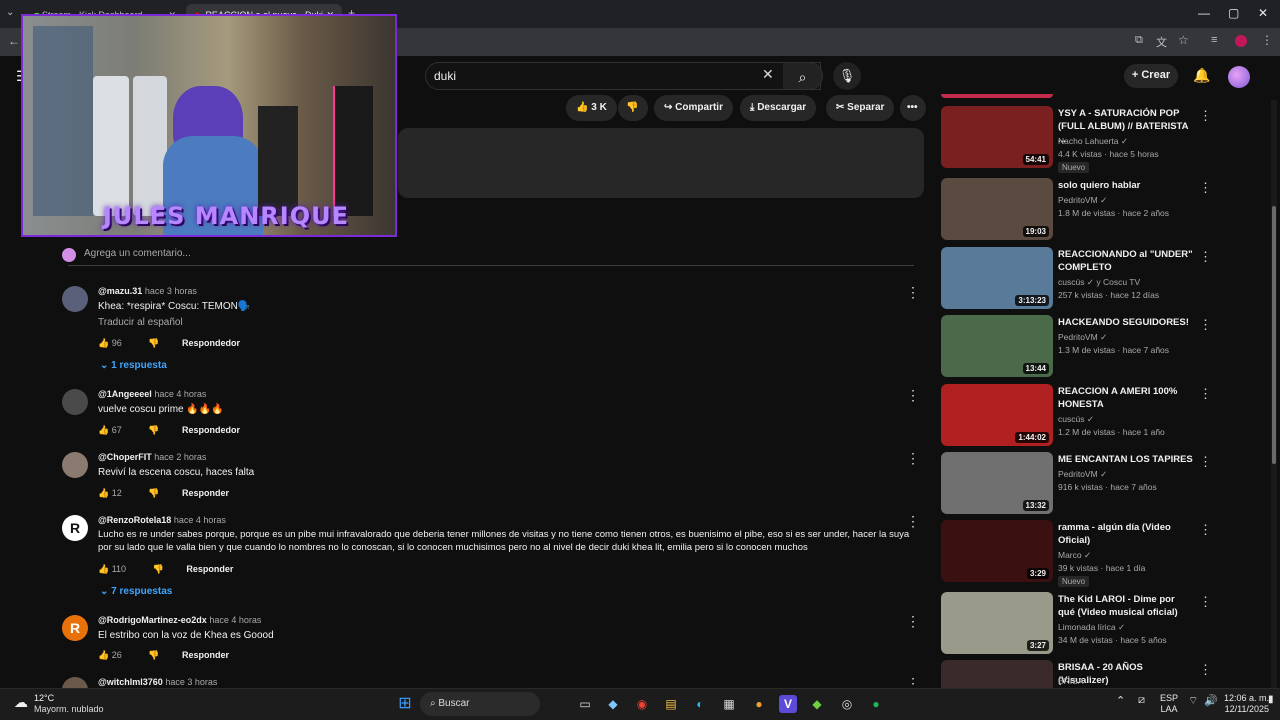 This screenshot has width=1280, height=720. What do you see at coordinates (1233, 13) in the screenshot?
I see `maximize-button: ▢` at bounding box center [1233, 13].